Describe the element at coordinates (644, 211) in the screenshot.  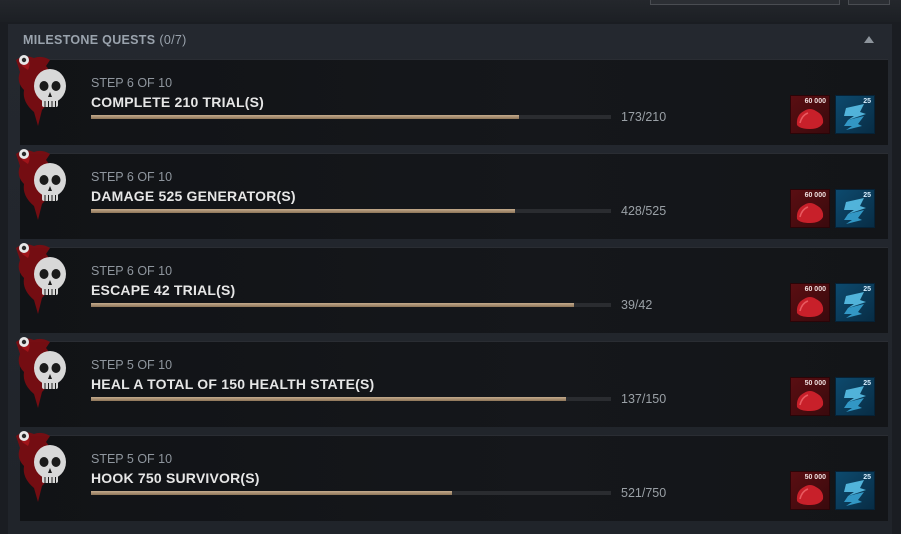
I see `progress-count: 428/525` at that location.